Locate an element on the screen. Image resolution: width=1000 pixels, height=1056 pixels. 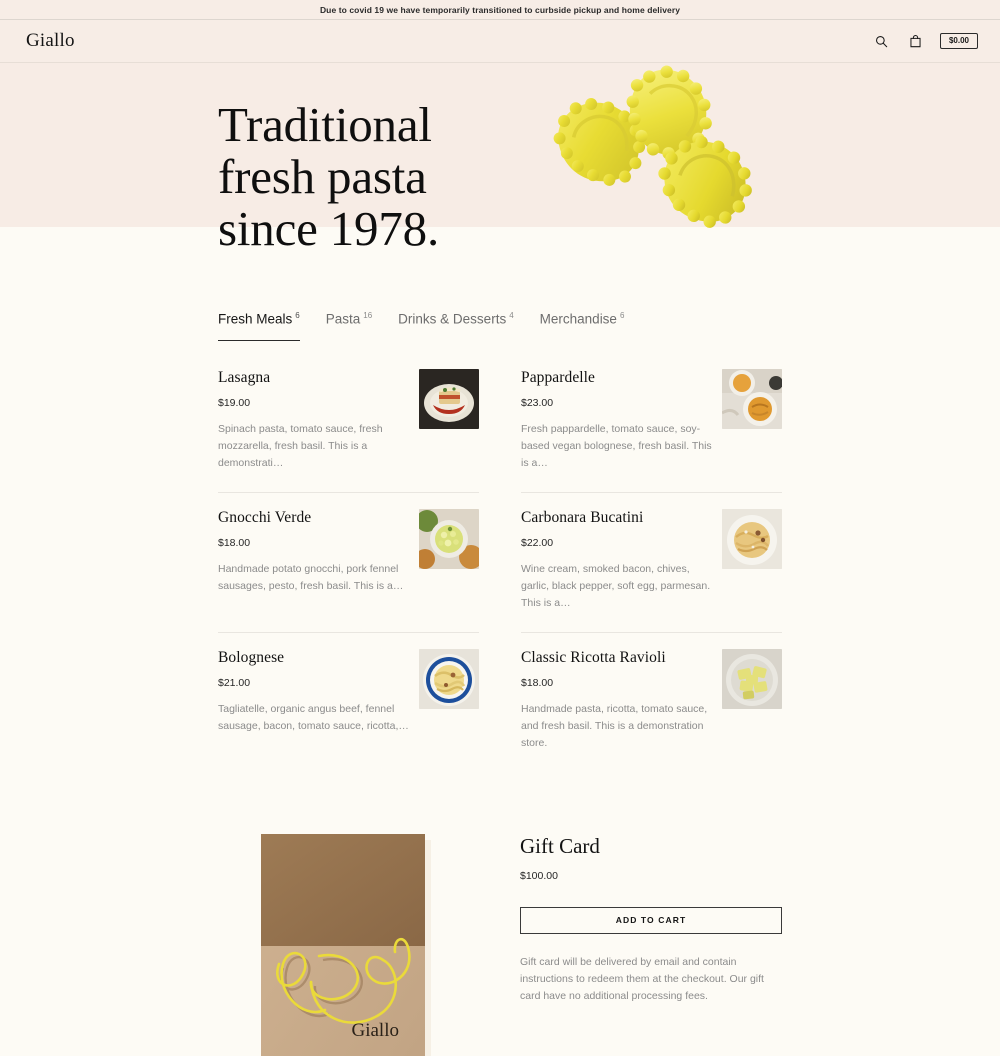
product-title: Carbonara Bucatini is located at coordinates (582, 517).